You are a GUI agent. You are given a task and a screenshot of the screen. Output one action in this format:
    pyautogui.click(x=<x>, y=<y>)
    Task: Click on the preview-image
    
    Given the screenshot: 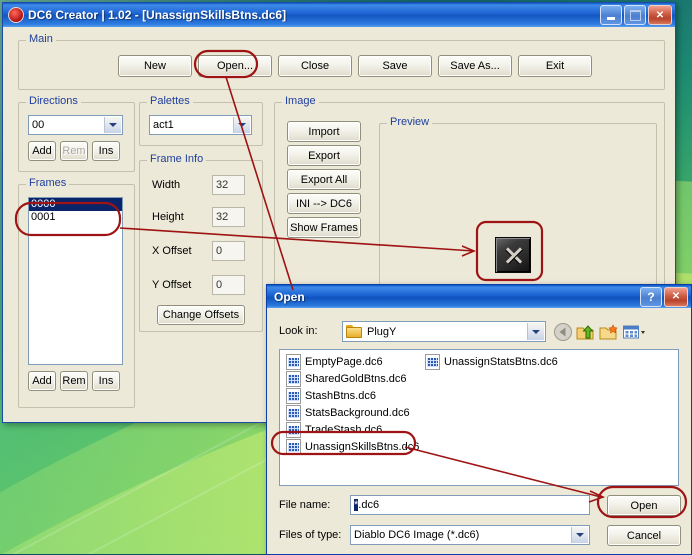 What is the action you would take?
    pyautogui.click(x=513, y=255)
    